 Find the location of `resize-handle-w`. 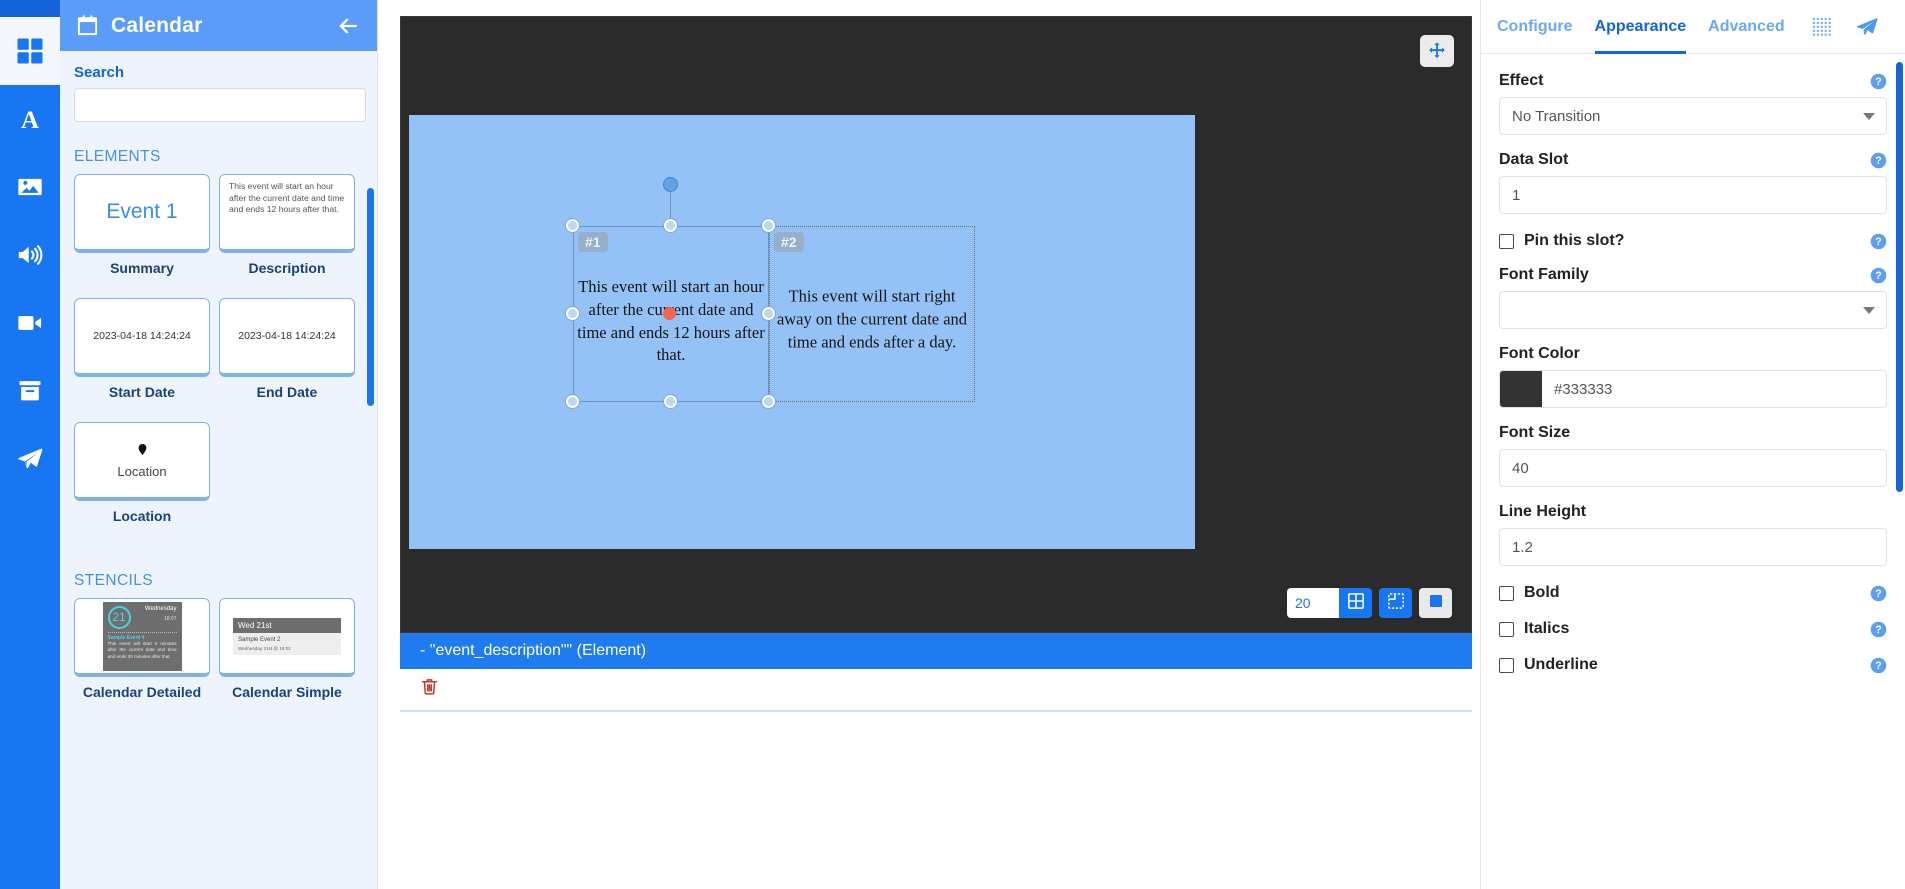

resize-handle-w is located at coordinates (572, 313).